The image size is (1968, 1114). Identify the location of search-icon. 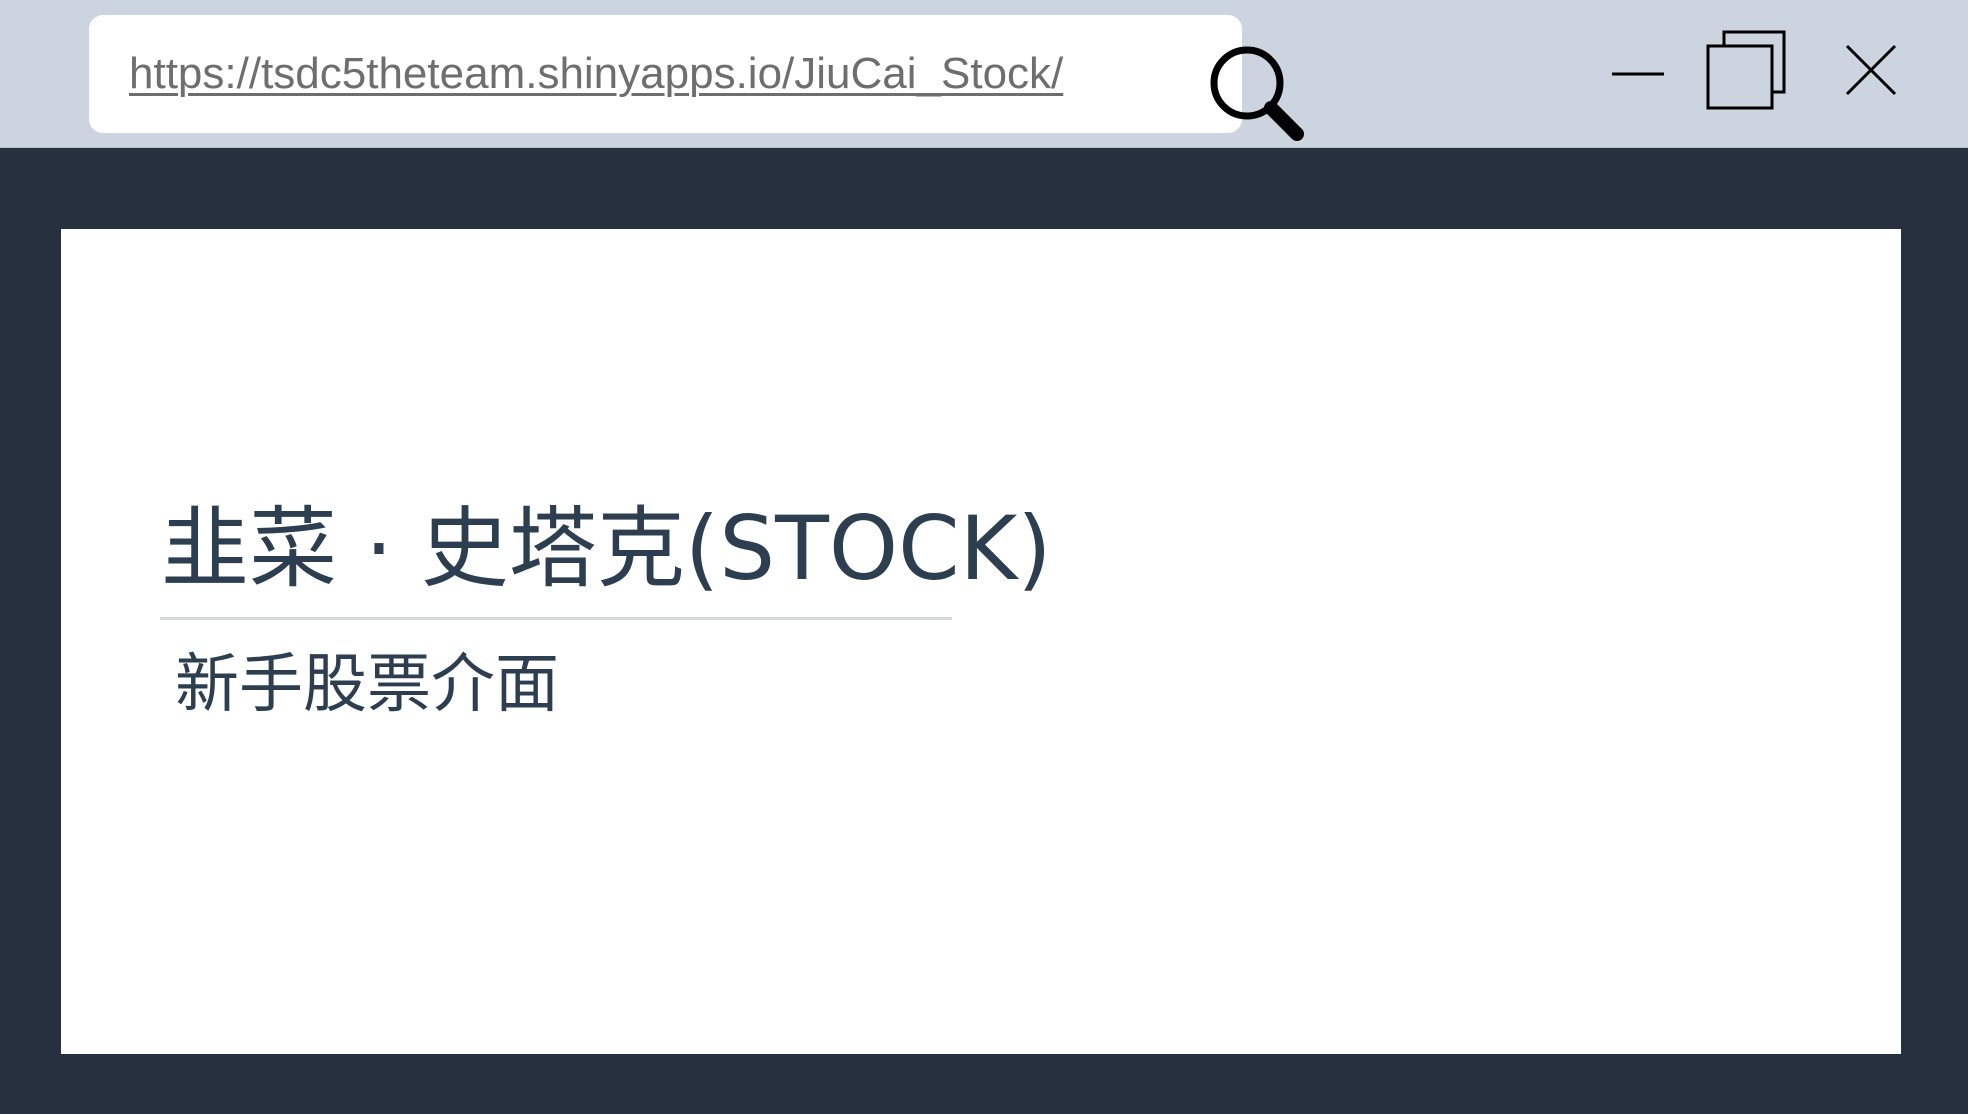
(1257, 93).